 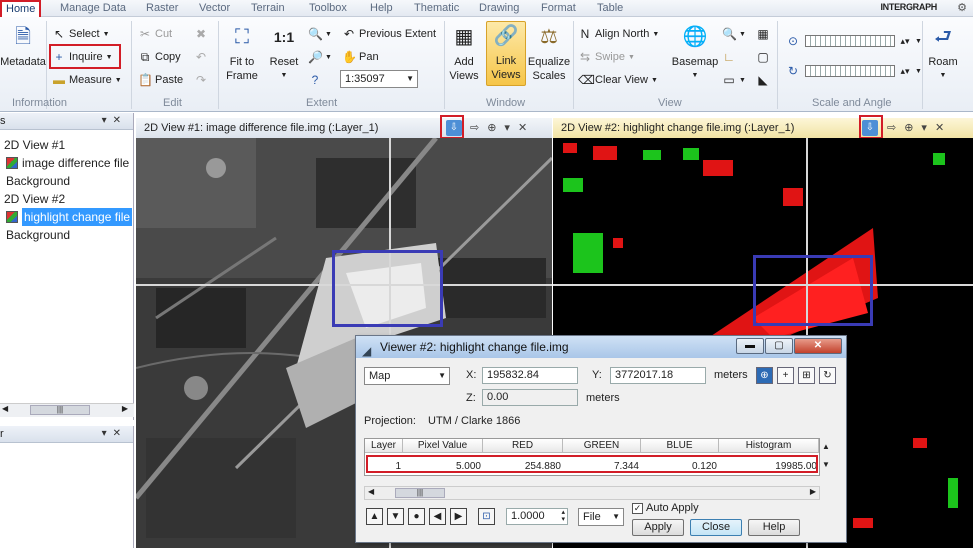 What do you see at coordinates (785, 375) in the screenshot?
I see `add-point-icon: +` at bounding box center [785, 375].